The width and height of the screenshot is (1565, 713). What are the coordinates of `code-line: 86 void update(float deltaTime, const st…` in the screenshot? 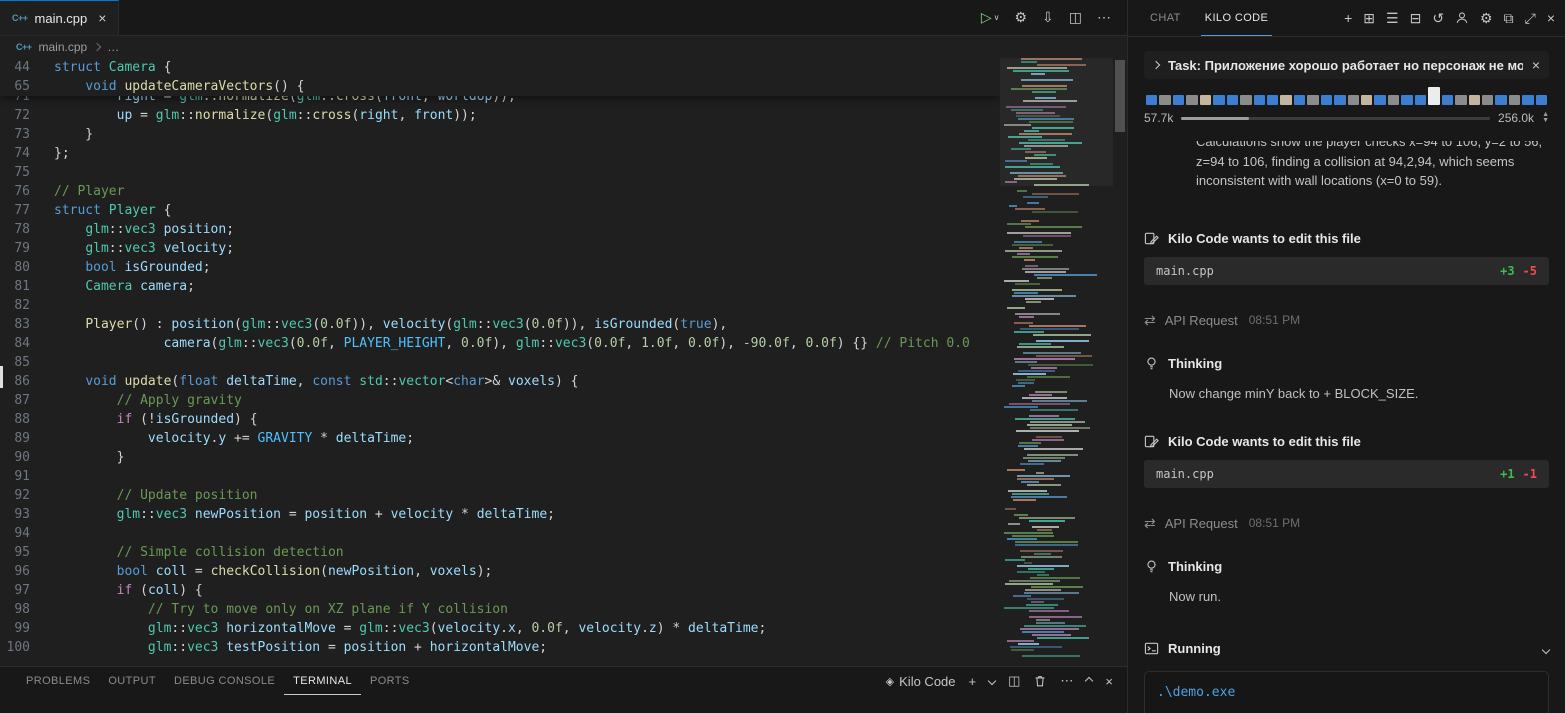 It's located at (500, 381).